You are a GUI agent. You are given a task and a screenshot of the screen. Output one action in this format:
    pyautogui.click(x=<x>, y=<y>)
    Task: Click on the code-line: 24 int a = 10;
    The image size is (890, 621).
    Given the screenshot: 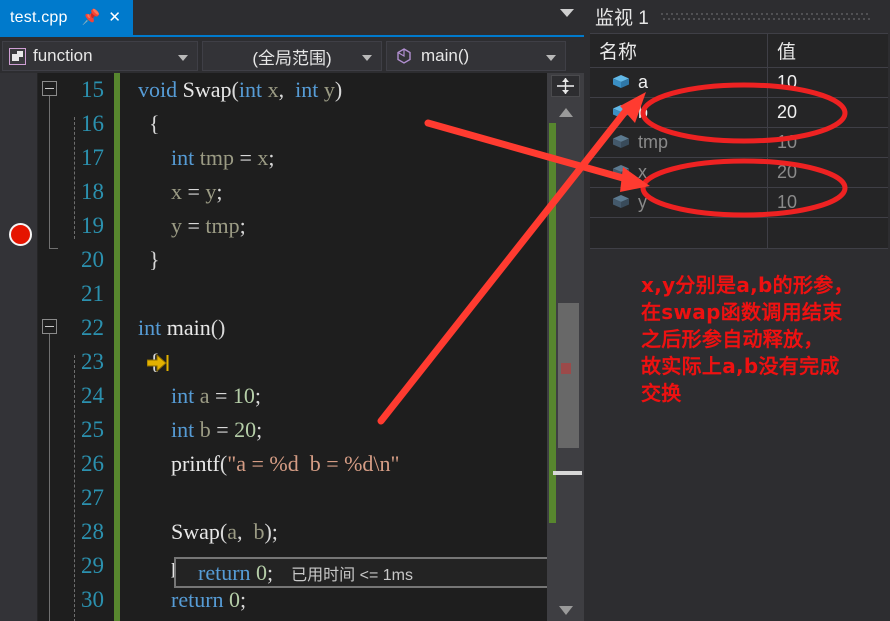 What is the action you would take?
    pyautogui.click(x=293, y=396)
    